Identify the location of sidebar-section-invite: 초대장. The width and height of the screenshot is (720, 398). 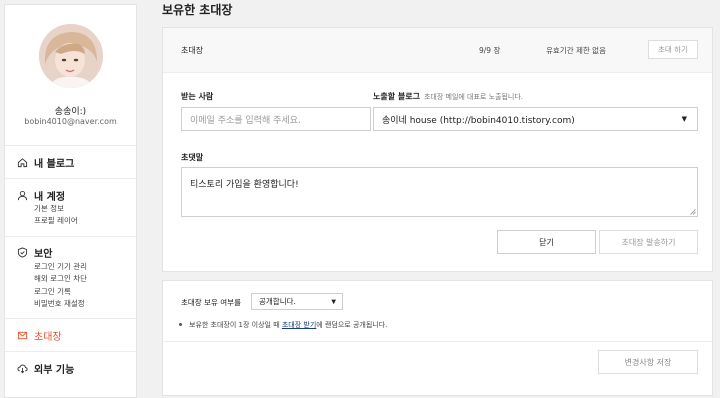
(70, 336).